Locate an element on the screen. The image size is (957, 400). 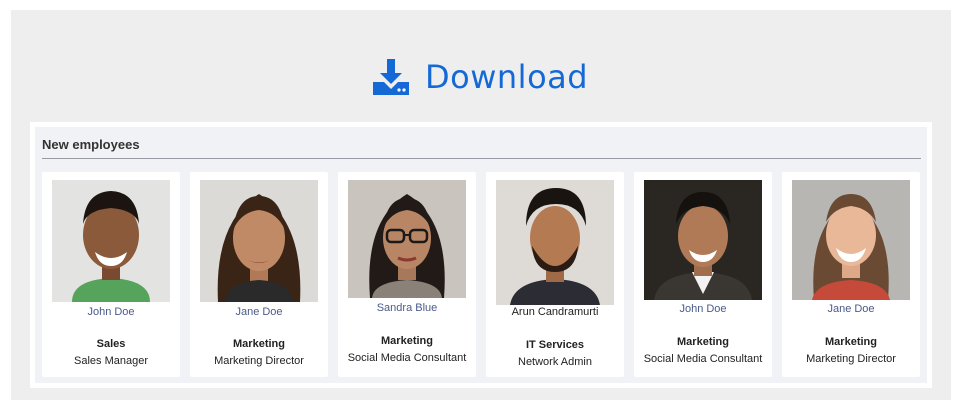
download-link: Download is located at coordinates (479, 77).